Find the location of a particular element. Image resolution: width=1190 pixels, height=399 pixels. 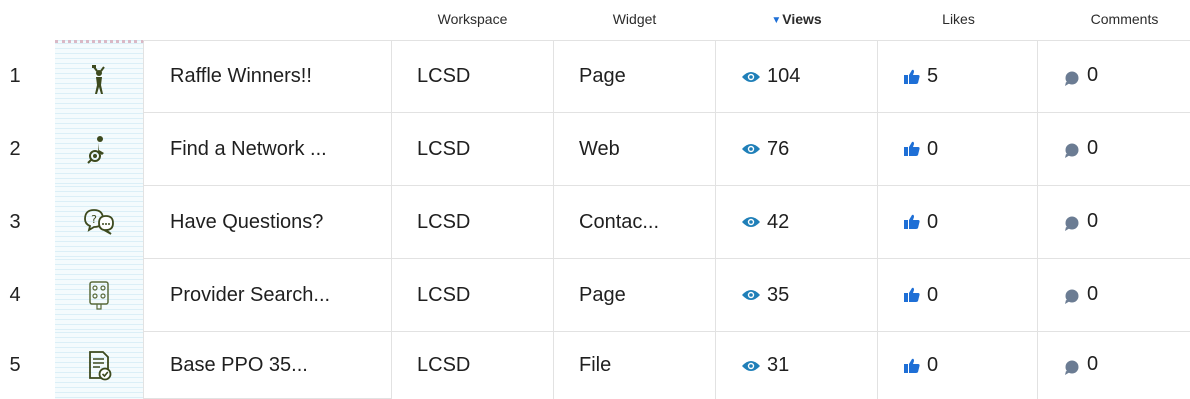

provider-directory-icon is located at coordinates (99, 295).